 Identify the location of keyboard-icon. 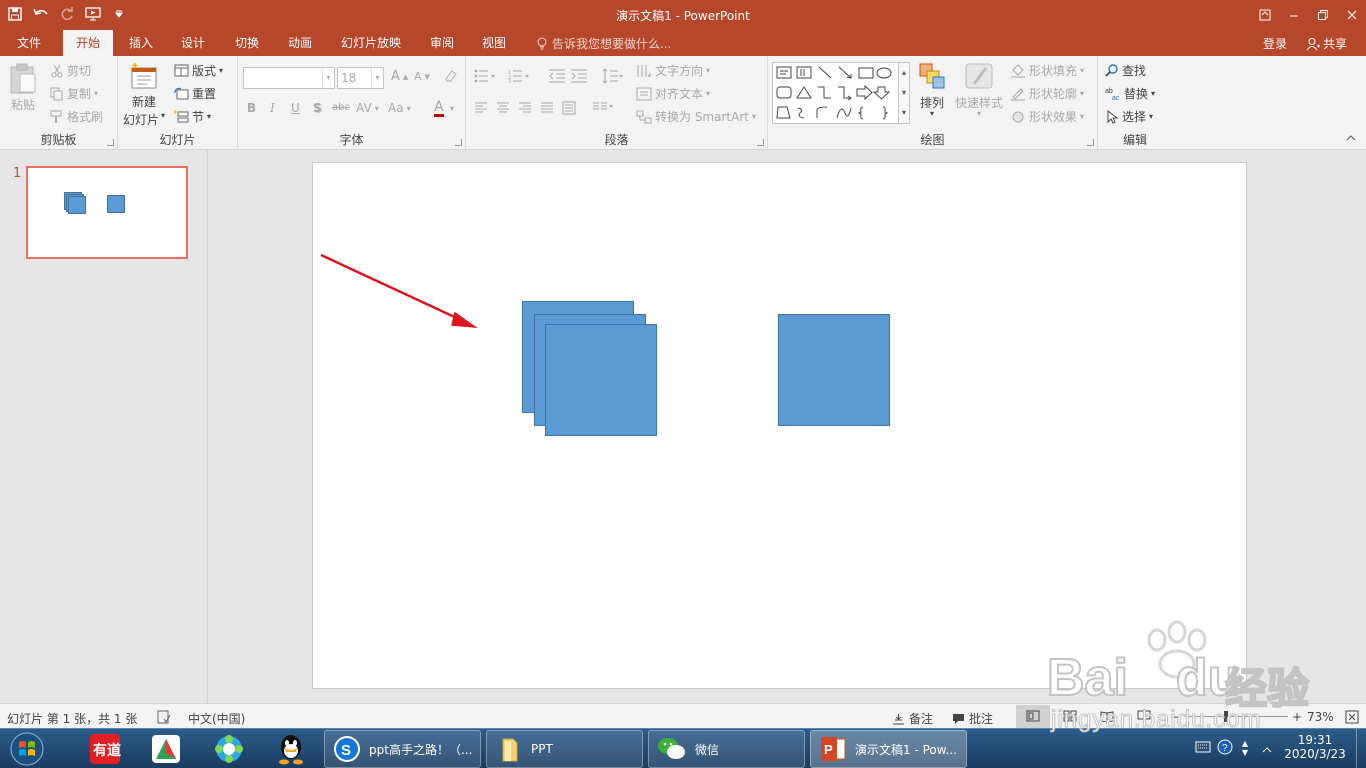
(1203, 748).